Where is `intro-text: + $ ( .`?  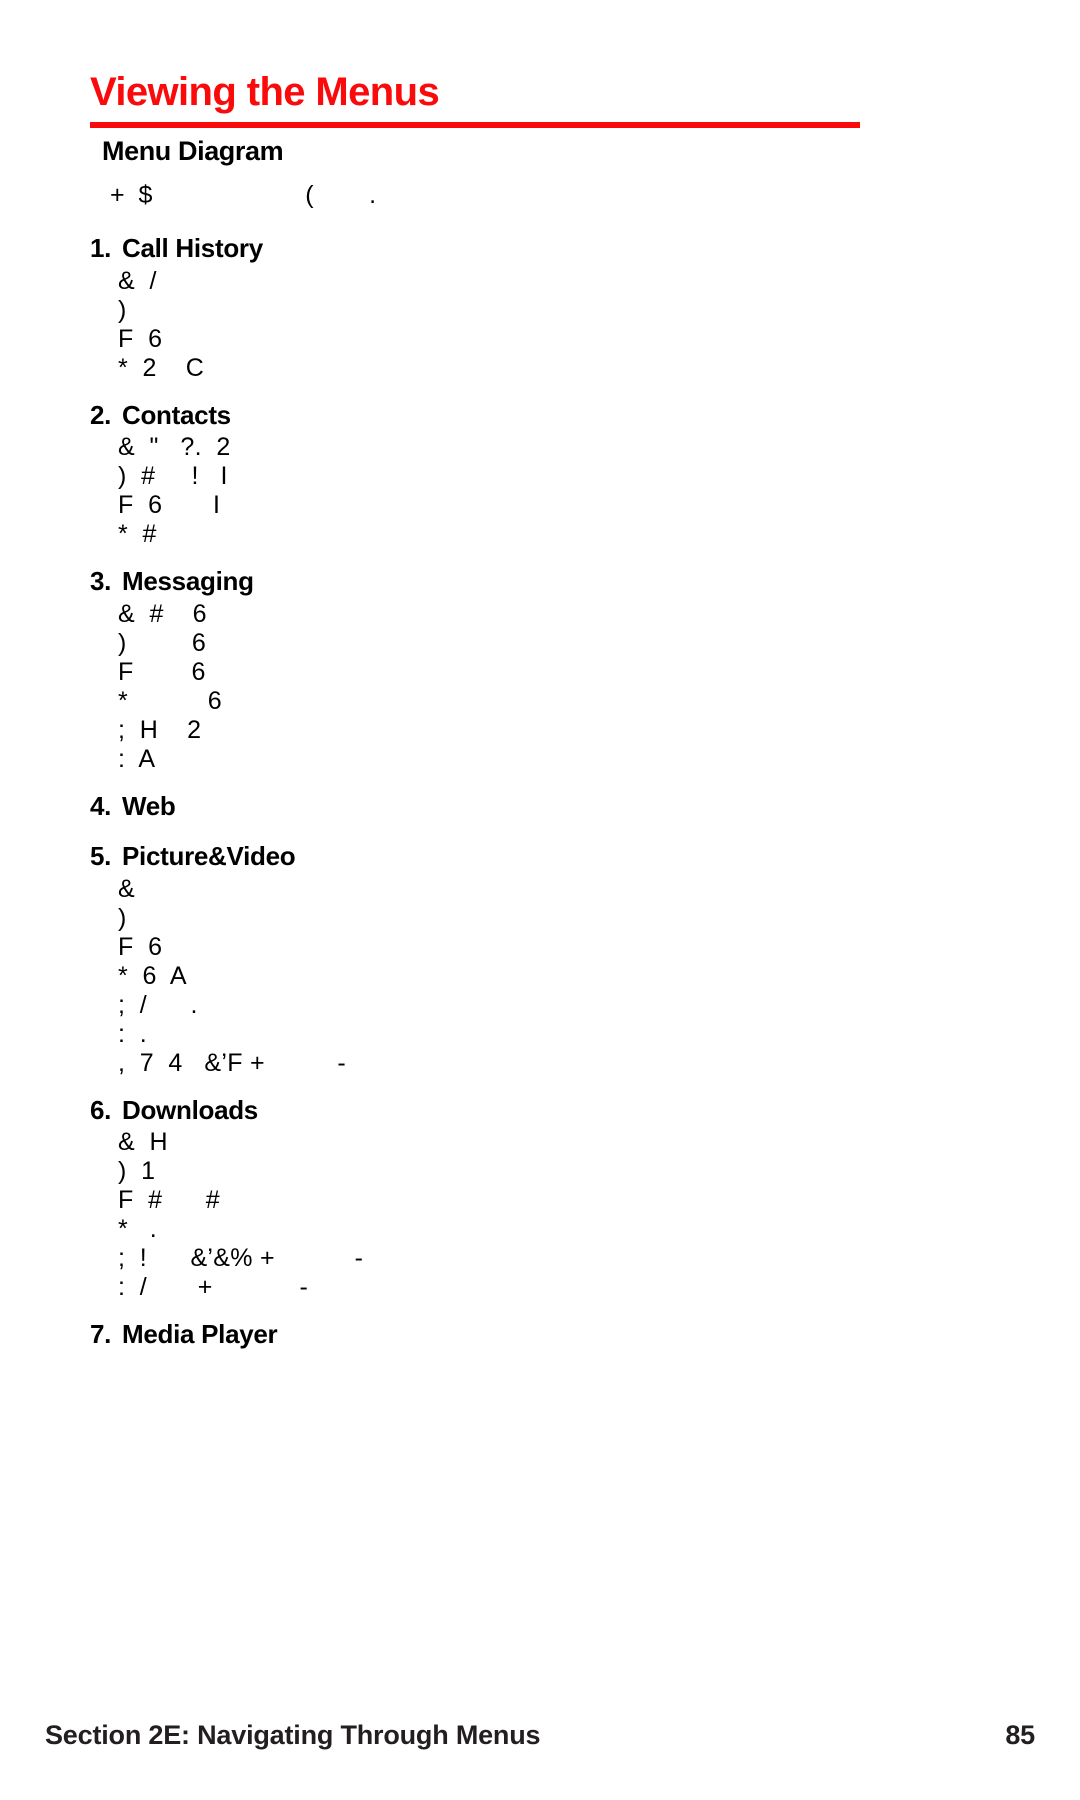 intro-text: + $ ( . is located at coordinates (243, 195).